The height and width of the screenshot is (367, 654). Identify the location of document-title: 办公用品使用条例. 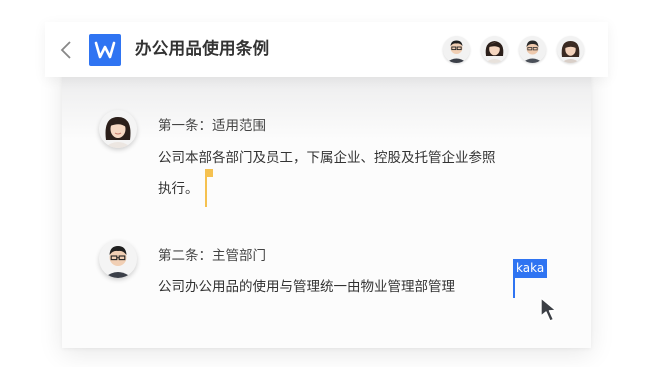
(202, 48).